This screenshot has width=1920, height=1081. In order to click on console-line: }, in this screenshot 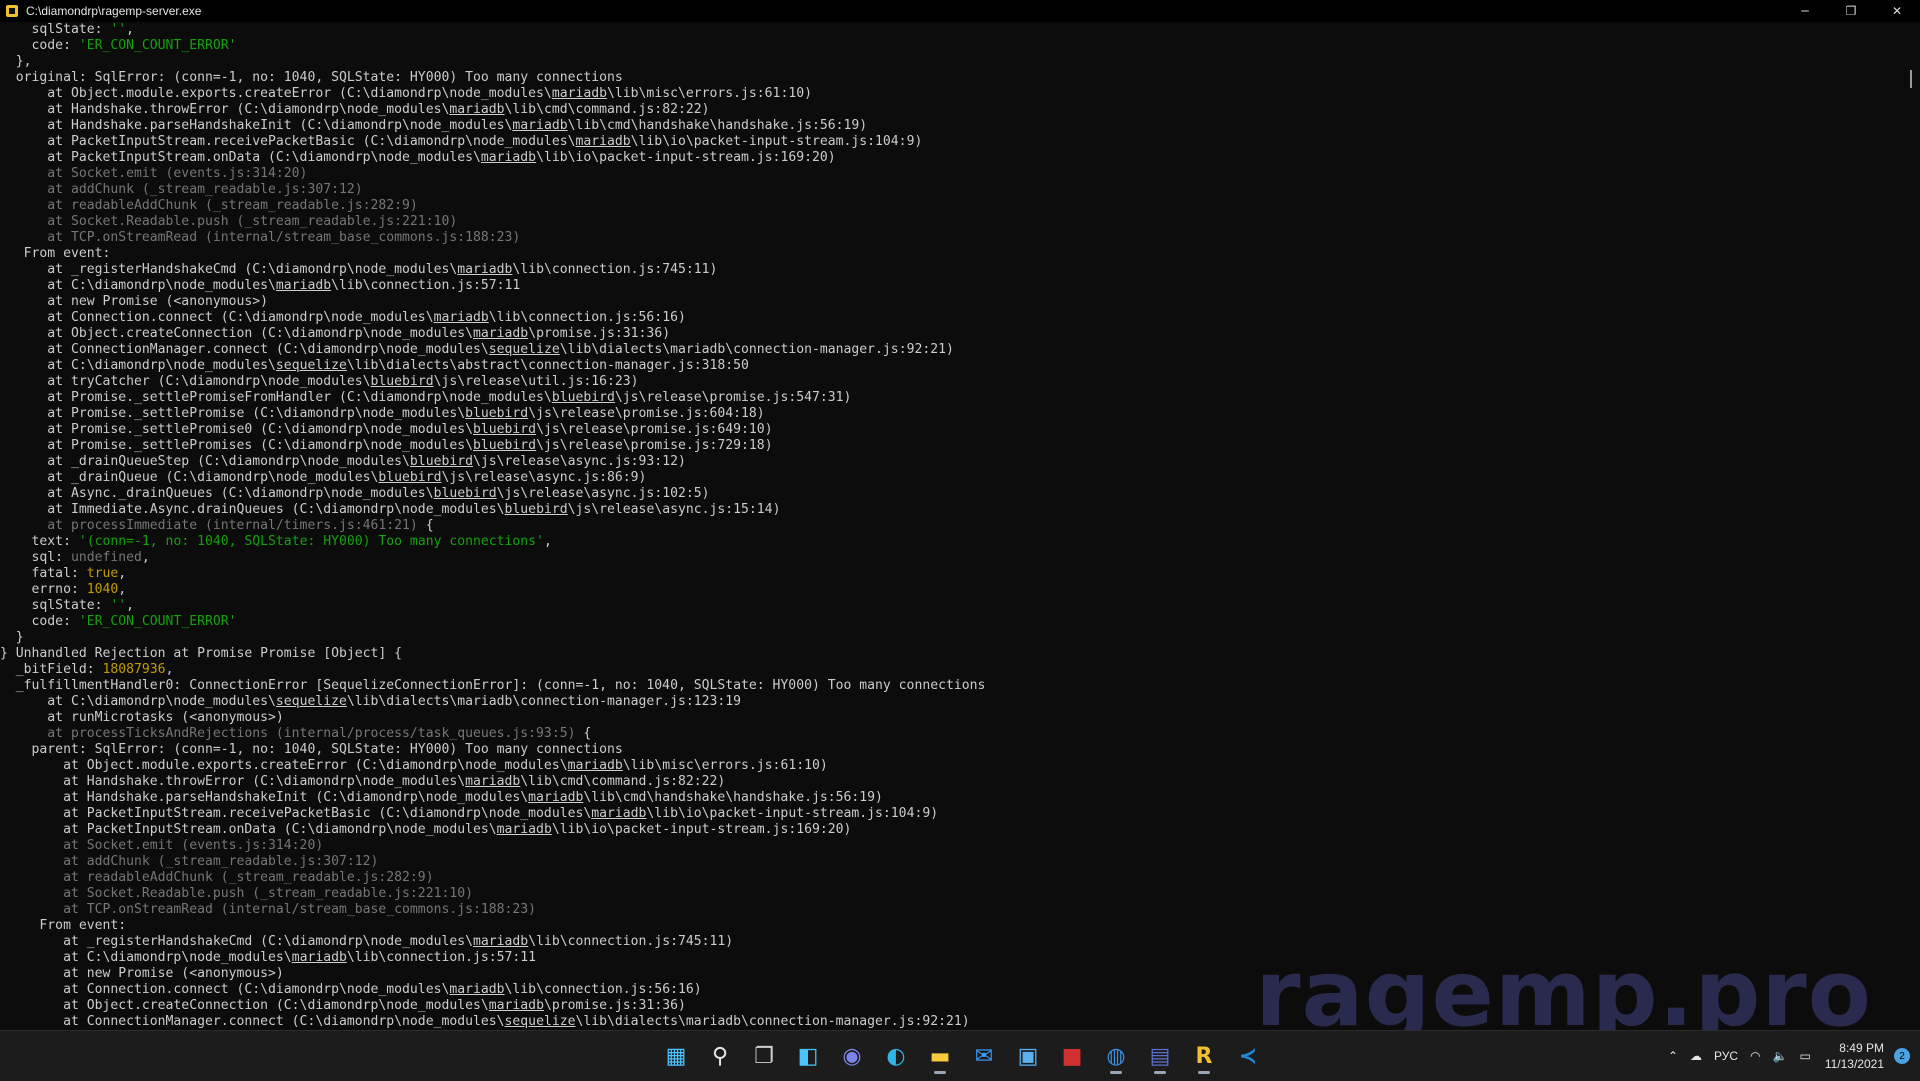, I will do `click(950, 62)`.